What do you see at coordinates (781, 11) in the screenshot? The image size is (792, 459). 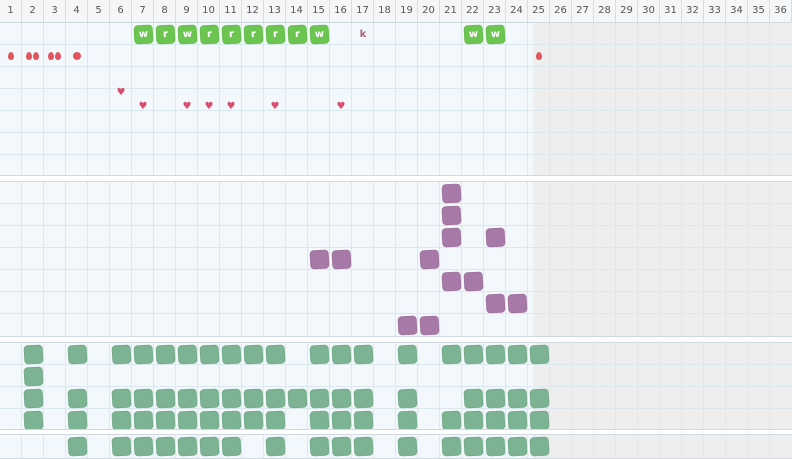 I see `column-header-36: 36` at bounding box center [781, 11].